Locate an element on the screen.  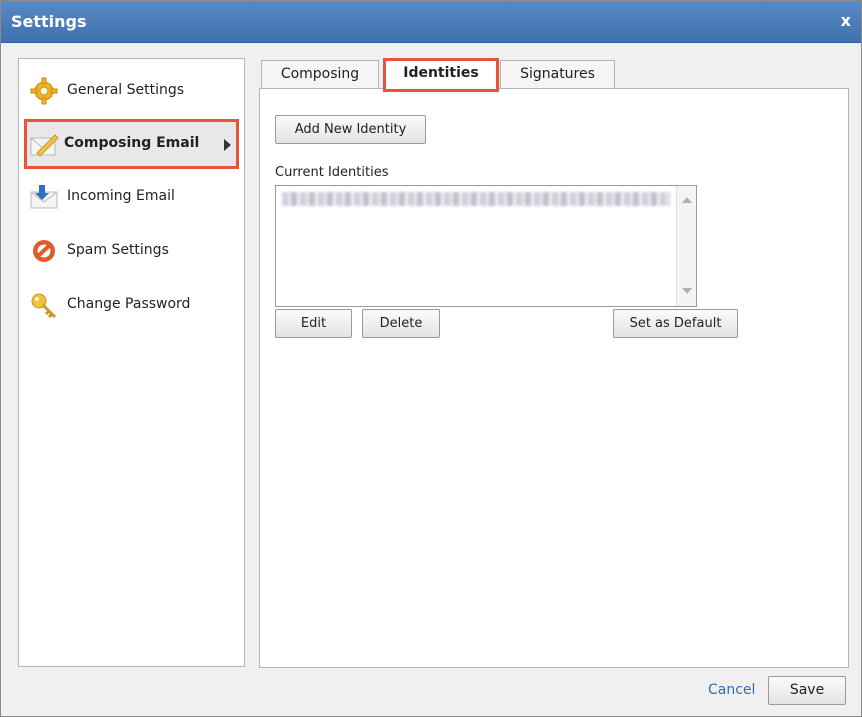
scroll-up-icon is located at coordinates (687, 200).